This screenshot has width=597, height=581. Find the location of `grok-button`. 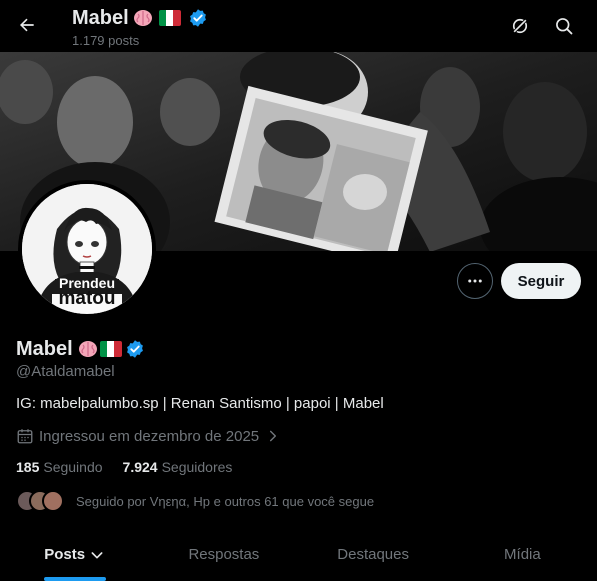

grok-button is located at coordinates (520, 26).